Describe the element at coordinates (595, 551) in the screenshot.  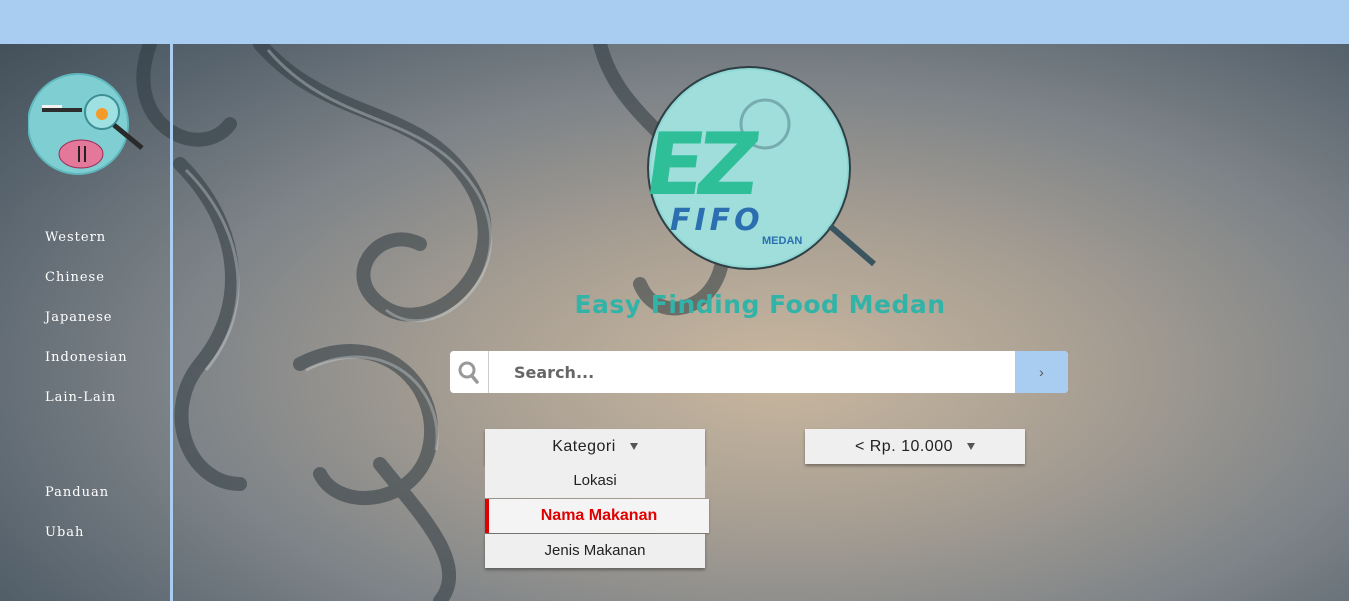
I see `menu-item-jenis-makanan: Jenis Makanan` at that location.